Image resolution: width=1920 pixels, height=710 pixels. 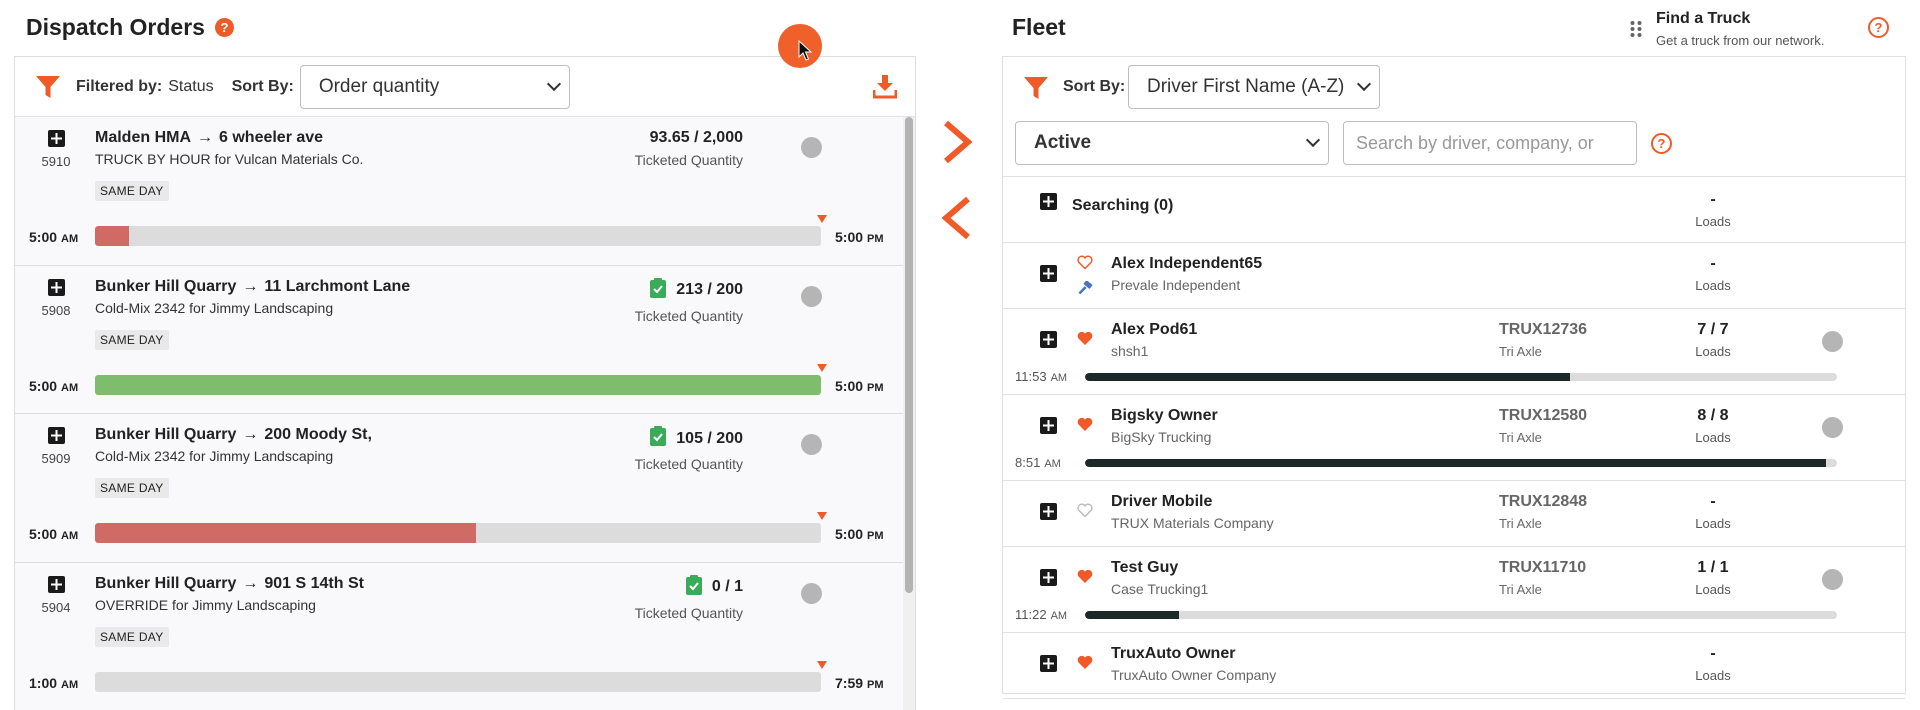 I want to click on order-subtitle: TRUCK BY HOUR for Vulcan Materials Co., so click(x=229, y=159).